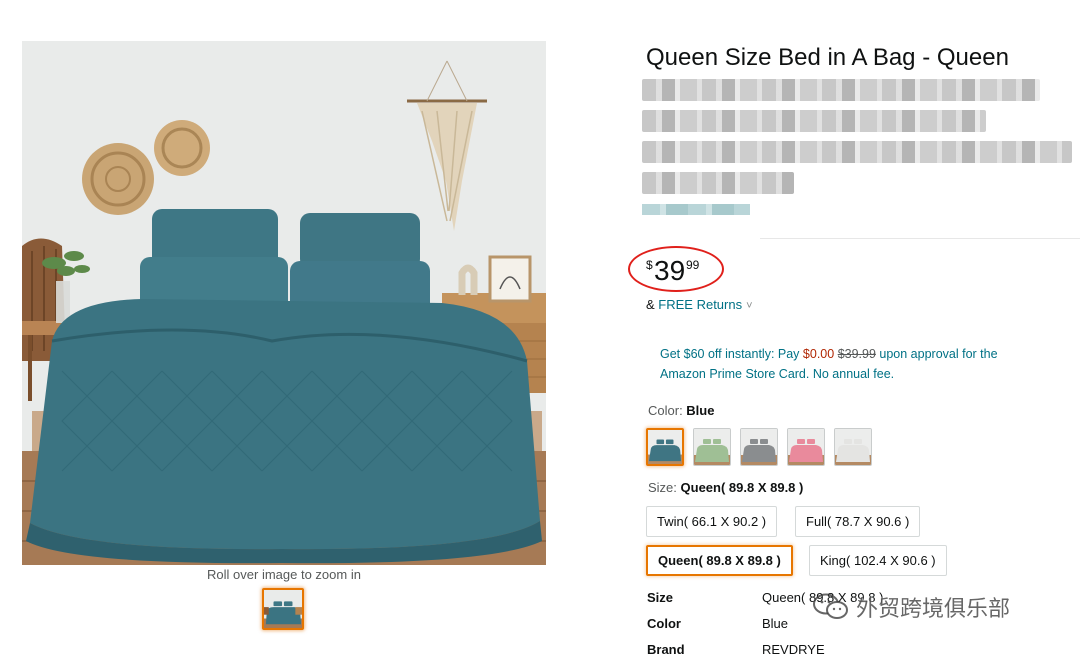 The image size is (1080, 656). I want to click on promo-prefix: Get $60 off instantly: Pay, so click(731, 354).